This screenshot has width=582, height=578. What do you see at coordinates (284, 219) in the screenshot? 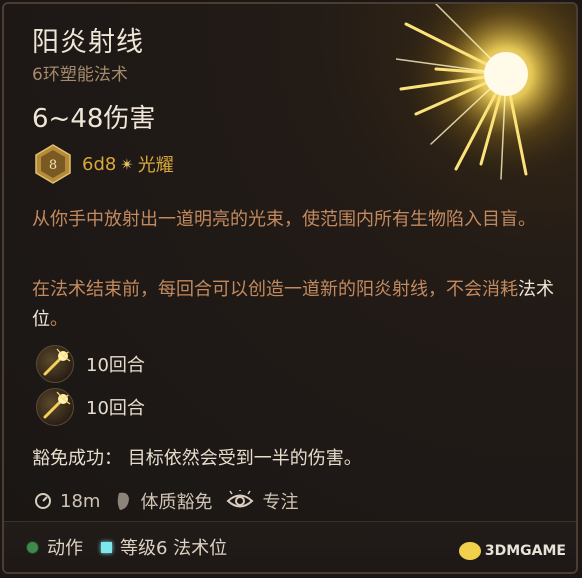
I see `spell-description-1: 从你手中放射出一道明亮的光束，使范围内所有生物陷入目盲。` at bounding box center [284, 219].